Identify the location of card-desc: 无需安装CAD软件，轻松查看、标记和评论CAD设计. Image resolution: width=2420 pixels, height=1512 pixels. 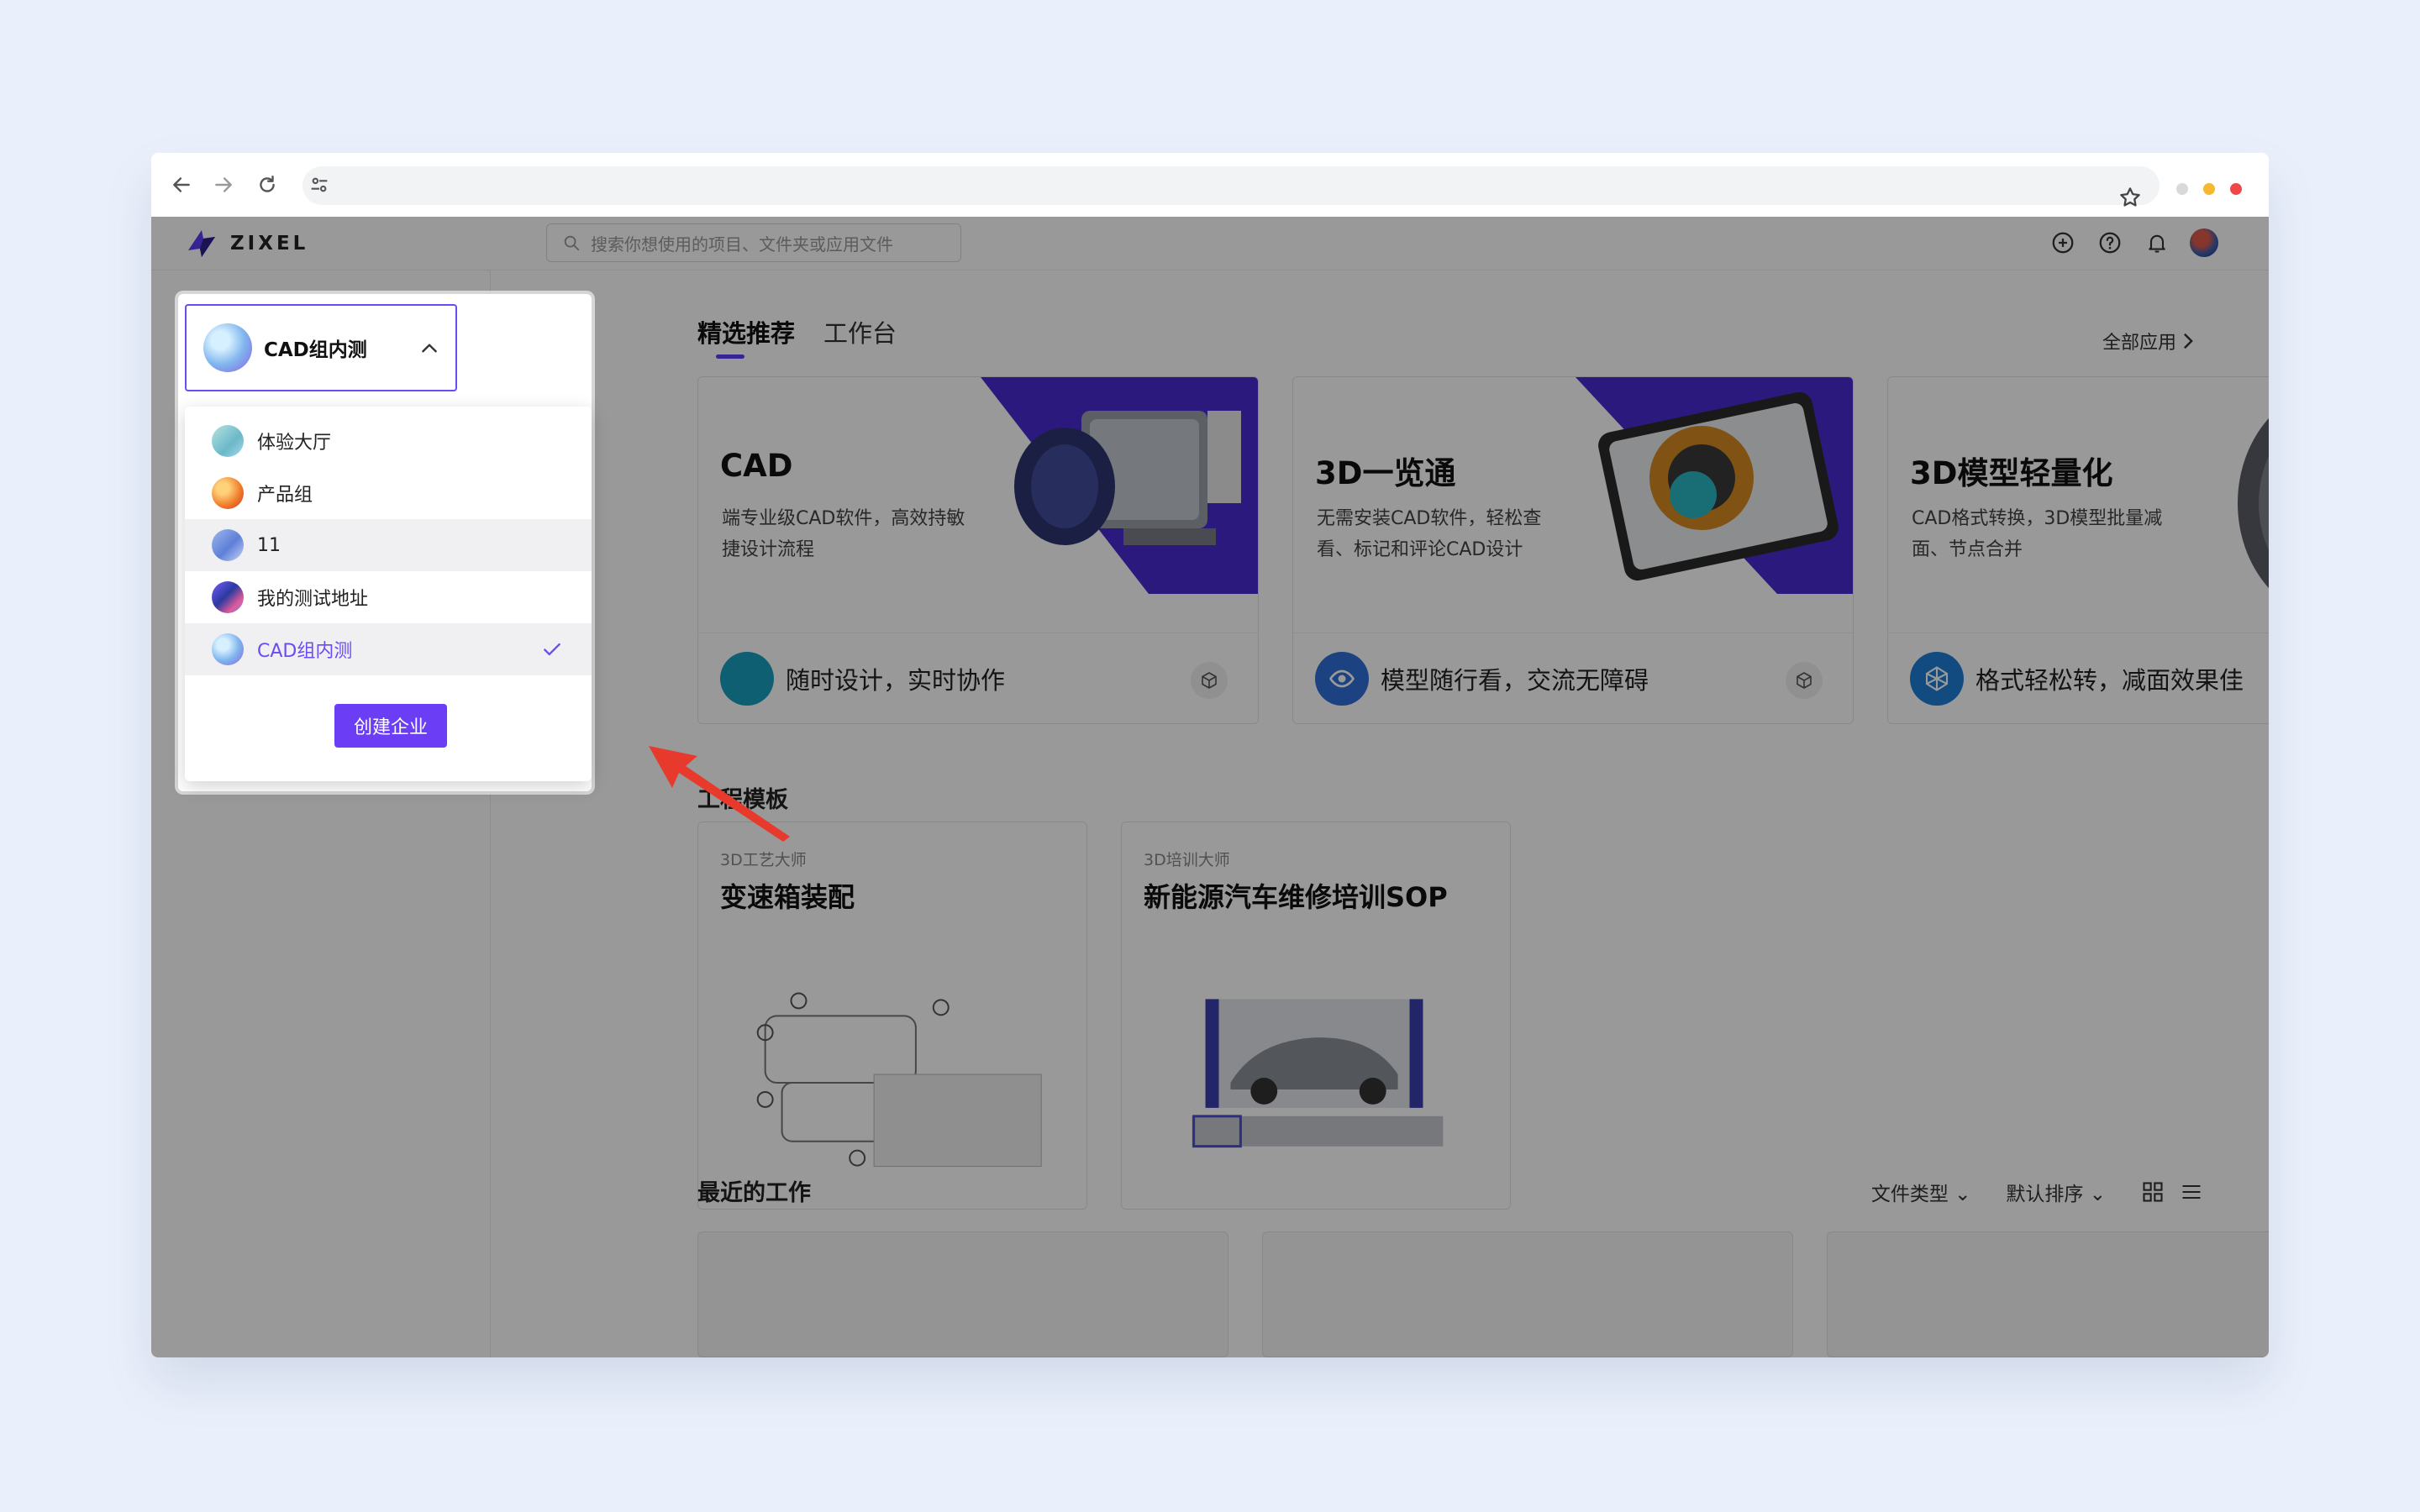
(1429, 534).